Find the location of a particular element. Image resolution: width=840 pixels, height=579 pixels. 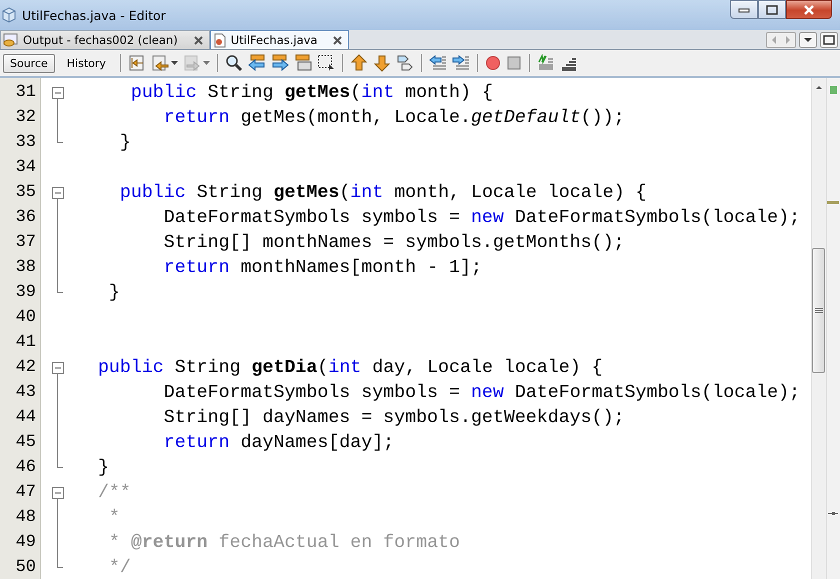

scroll-thumb is located at coordinates (818, 310).